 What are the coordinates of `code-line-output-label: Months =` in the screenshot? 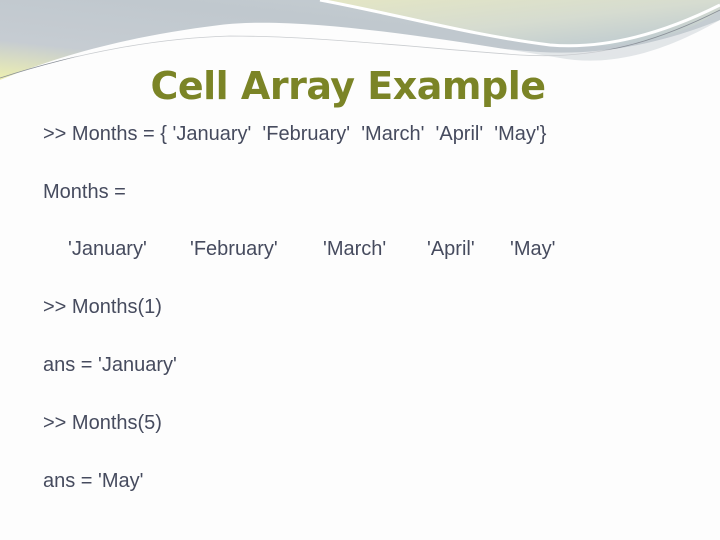 It's located at (84, 192).